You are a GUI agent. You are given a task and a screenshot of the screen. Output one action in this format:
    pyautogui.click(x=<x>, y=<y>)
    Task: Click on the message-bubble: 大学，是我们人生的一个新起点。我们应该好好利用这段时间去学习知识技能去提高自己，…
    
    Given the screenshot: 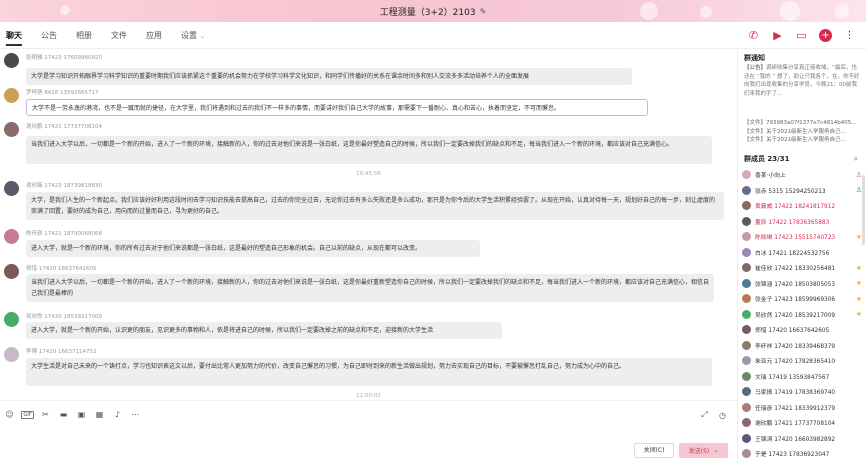 What is the action you would take?
    pyautogui.click(x=375, y=206)
    